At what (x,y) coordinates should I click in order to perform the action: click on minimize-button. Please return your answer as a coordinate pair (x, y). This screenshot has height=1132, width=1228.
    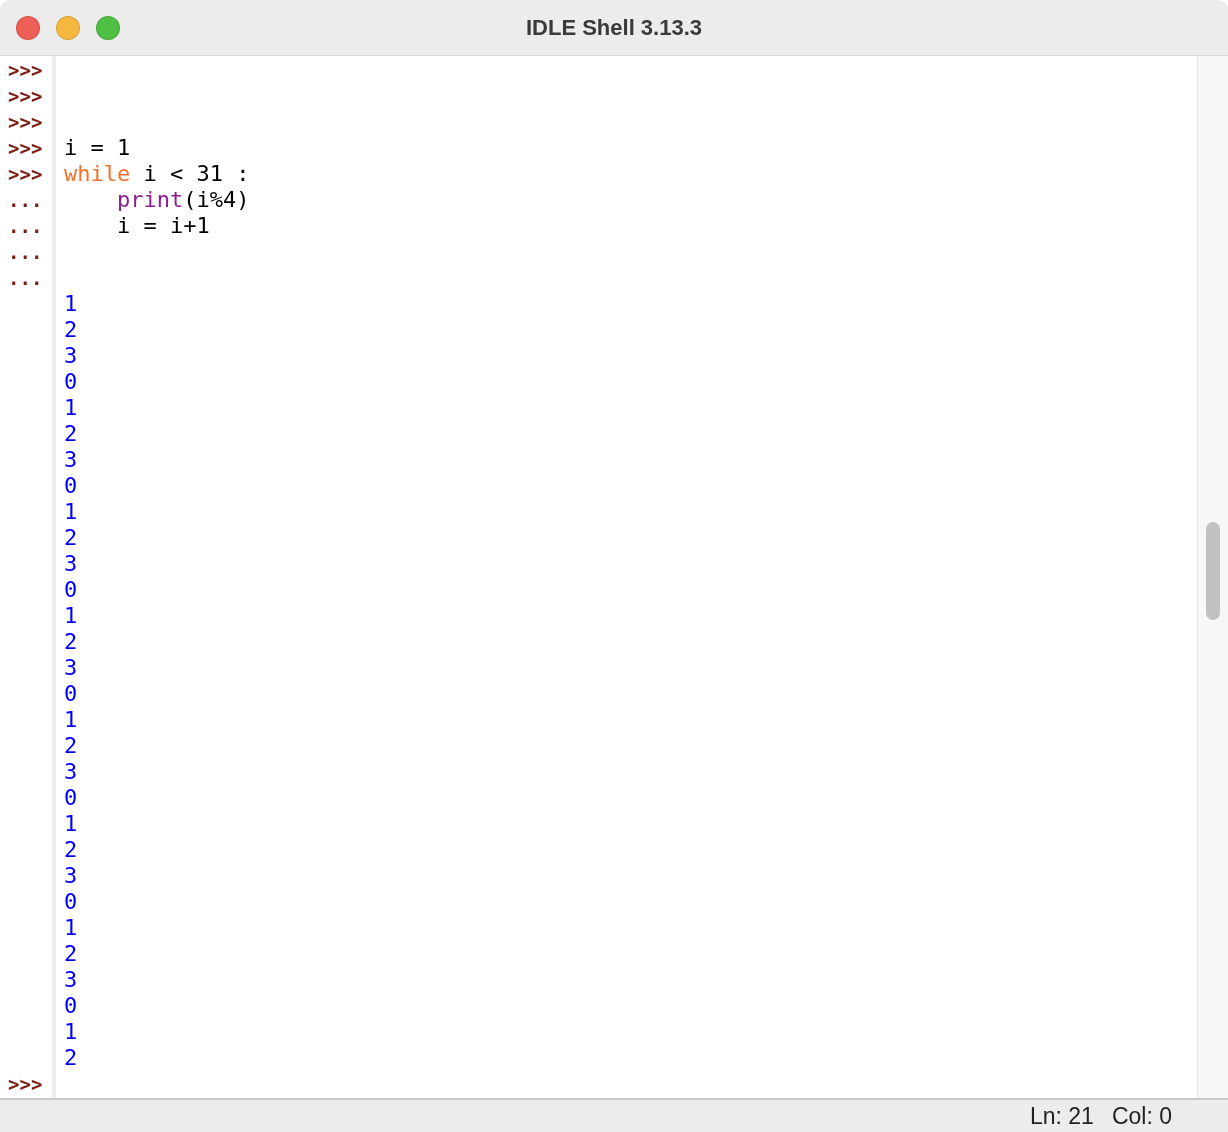
    Looking at the image, I should click on (68, 27).